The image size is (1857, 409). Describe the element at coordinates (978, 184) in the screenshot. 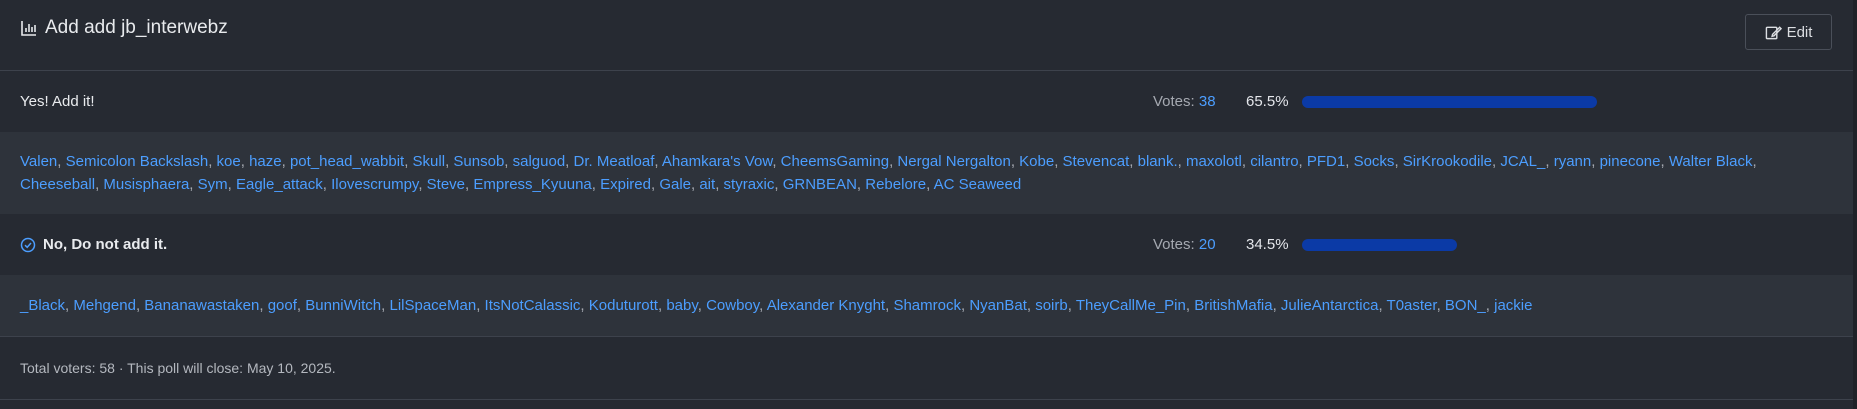

I see `voter-link: AC Seaweed` at that location.